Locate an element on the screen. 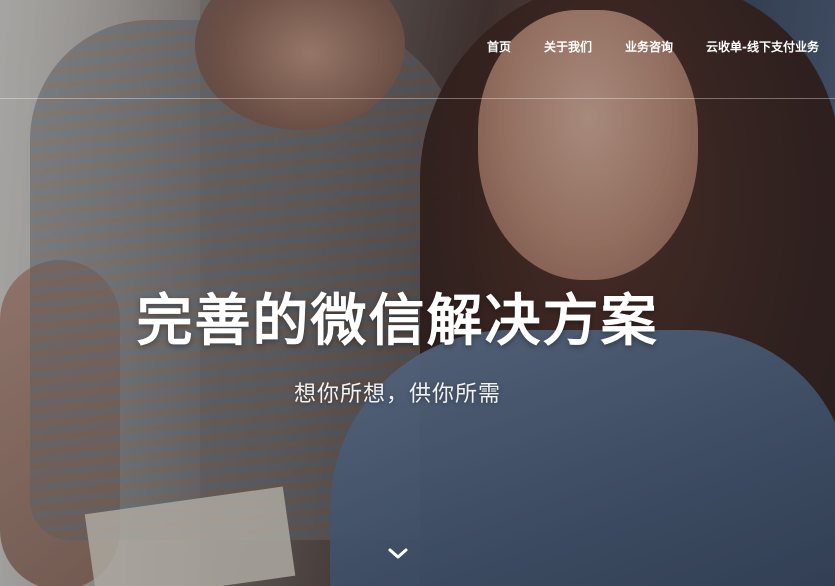 This screenshot has width=835, height=586. nav-item-offline-payment: 云收单-线下支付业务 is located at coordinates (762, 46).